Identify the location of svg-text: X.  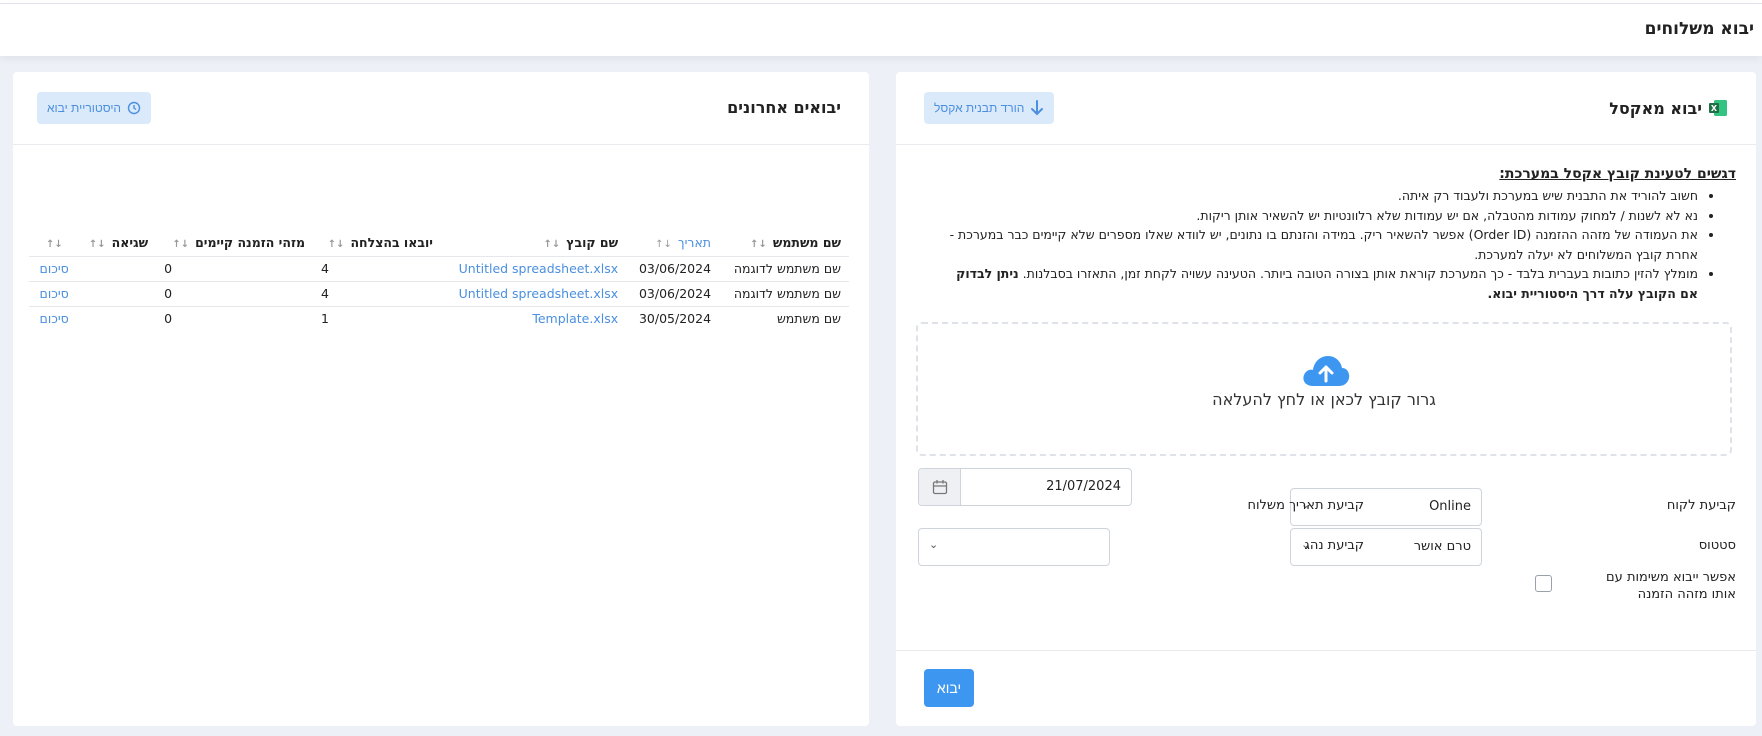
(1714, 108).